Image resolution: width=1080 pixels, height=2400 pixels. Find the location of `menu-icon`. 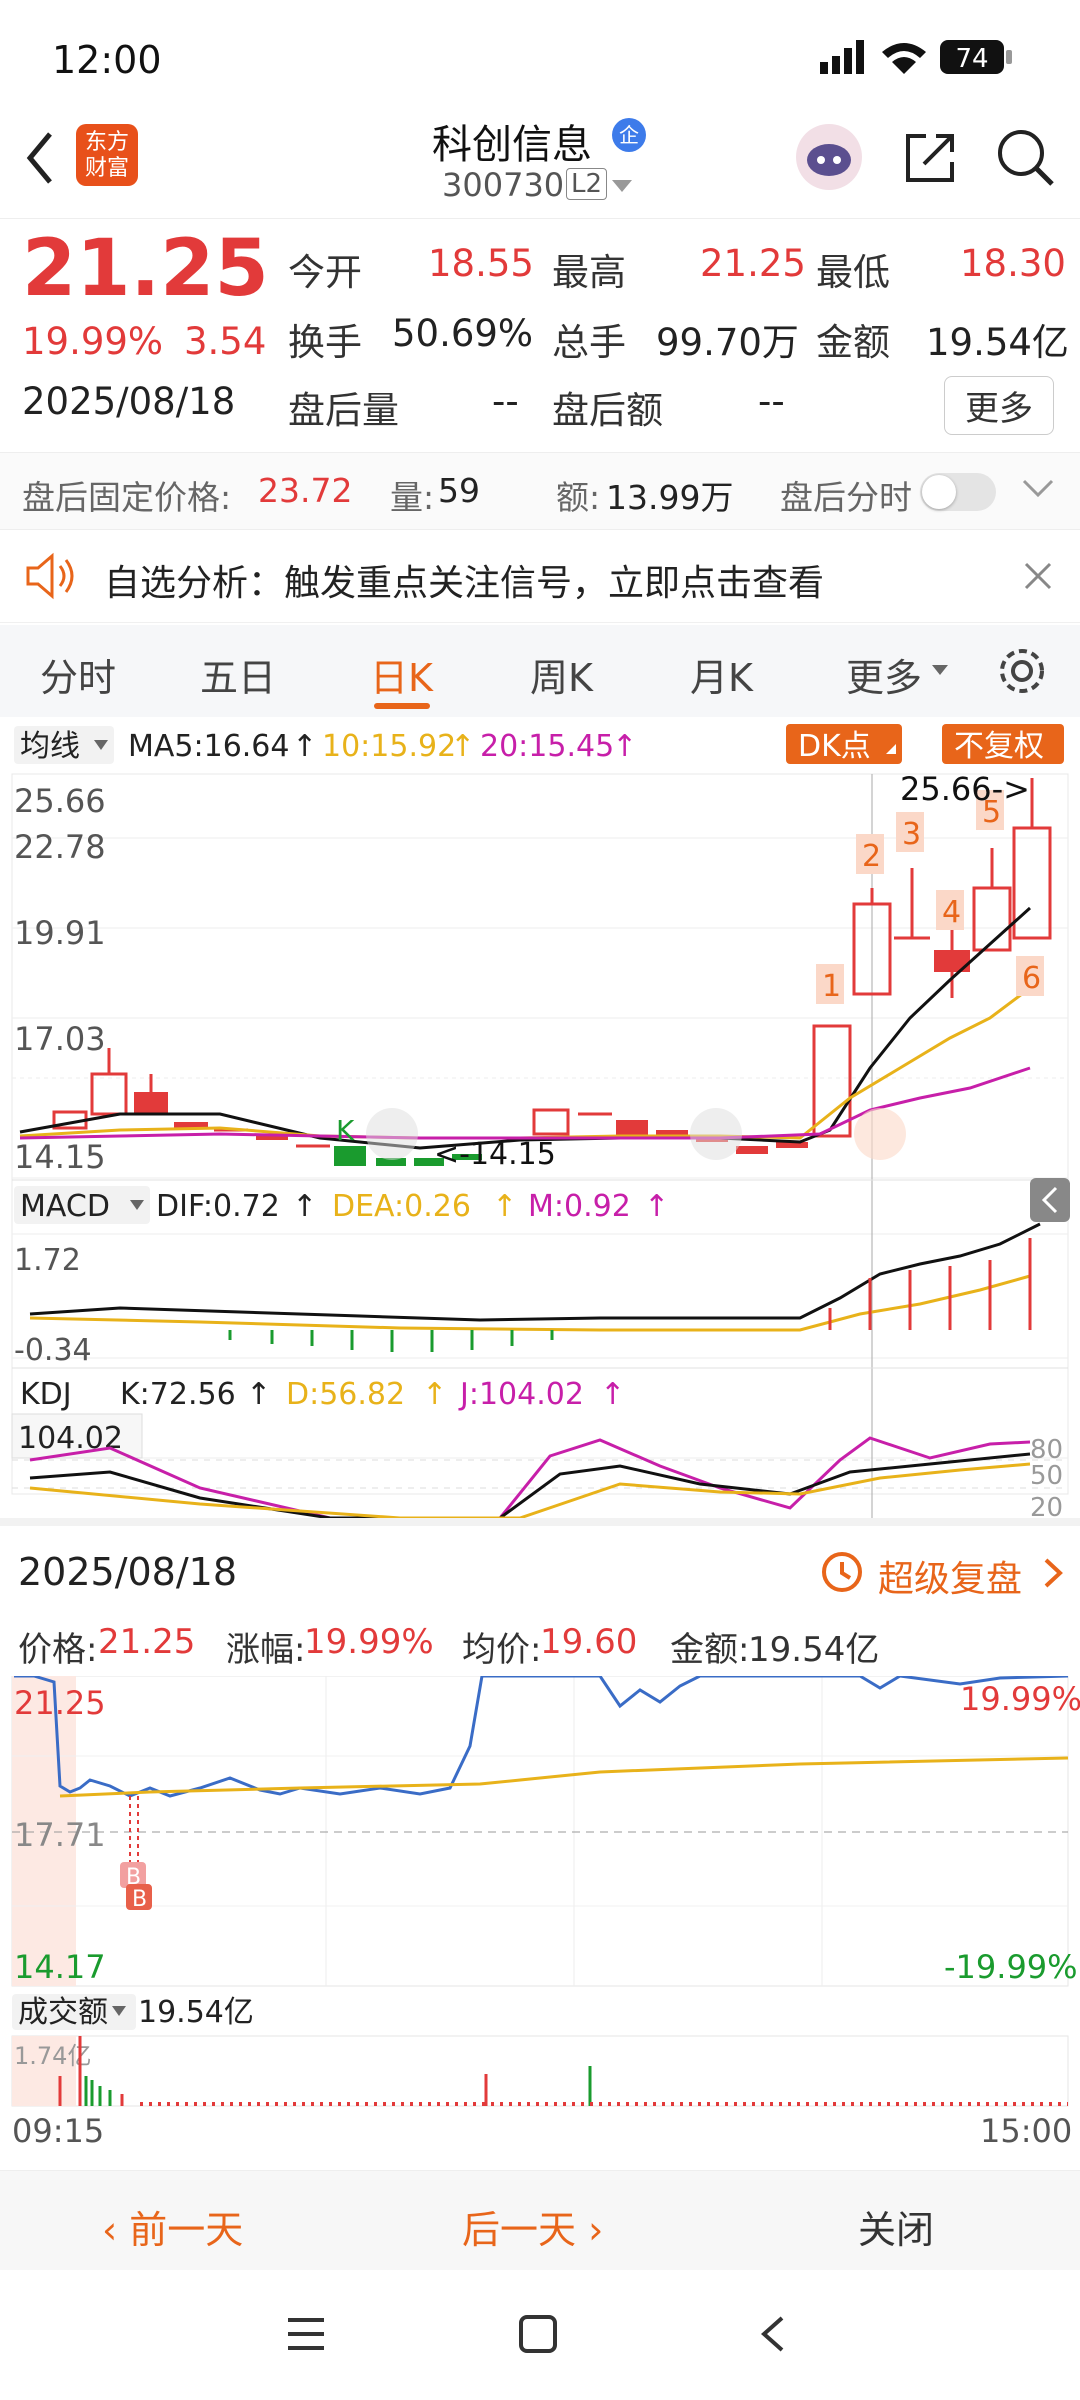

menu-icon is located at coordinates (306, 2334).